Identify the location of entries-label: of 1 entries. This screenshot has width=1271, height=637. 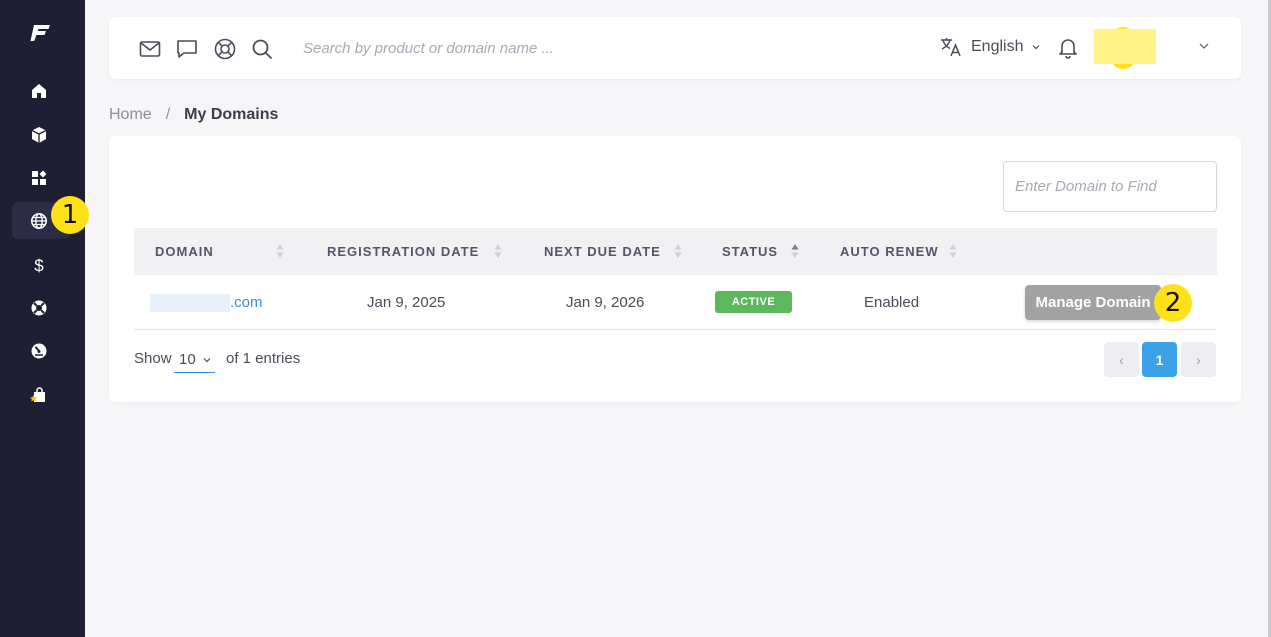
(263, 358).